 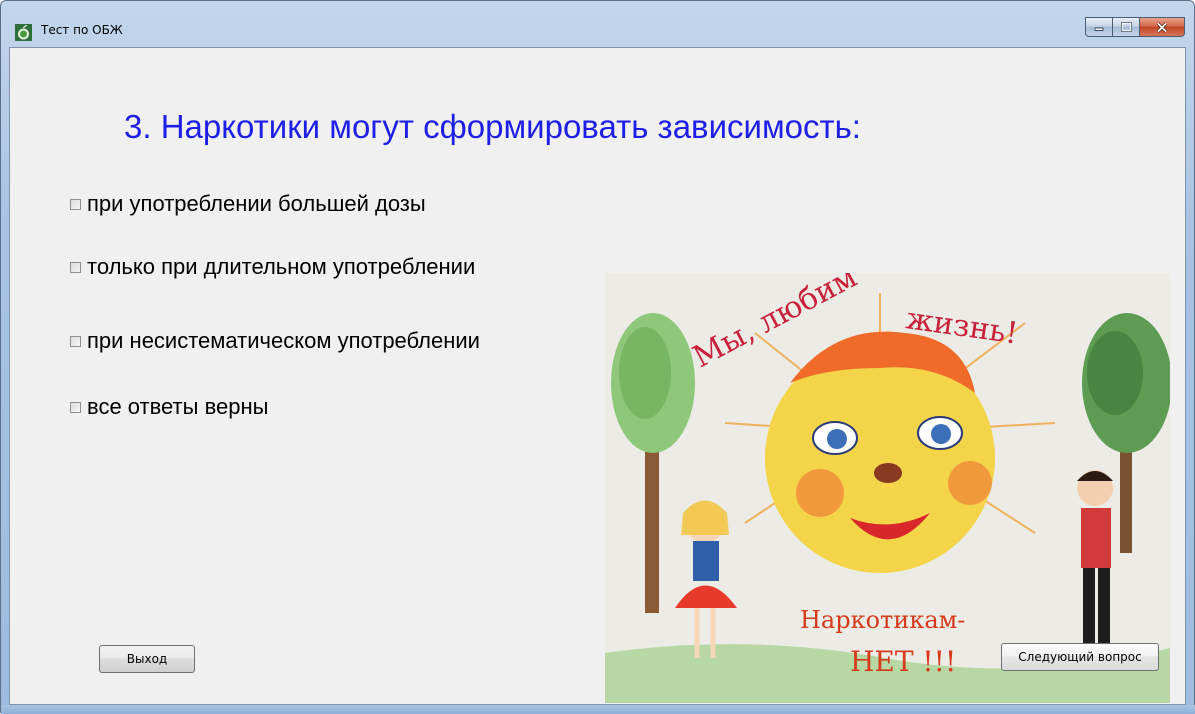 I want to click on close-button, so click(x=1162, y=27).